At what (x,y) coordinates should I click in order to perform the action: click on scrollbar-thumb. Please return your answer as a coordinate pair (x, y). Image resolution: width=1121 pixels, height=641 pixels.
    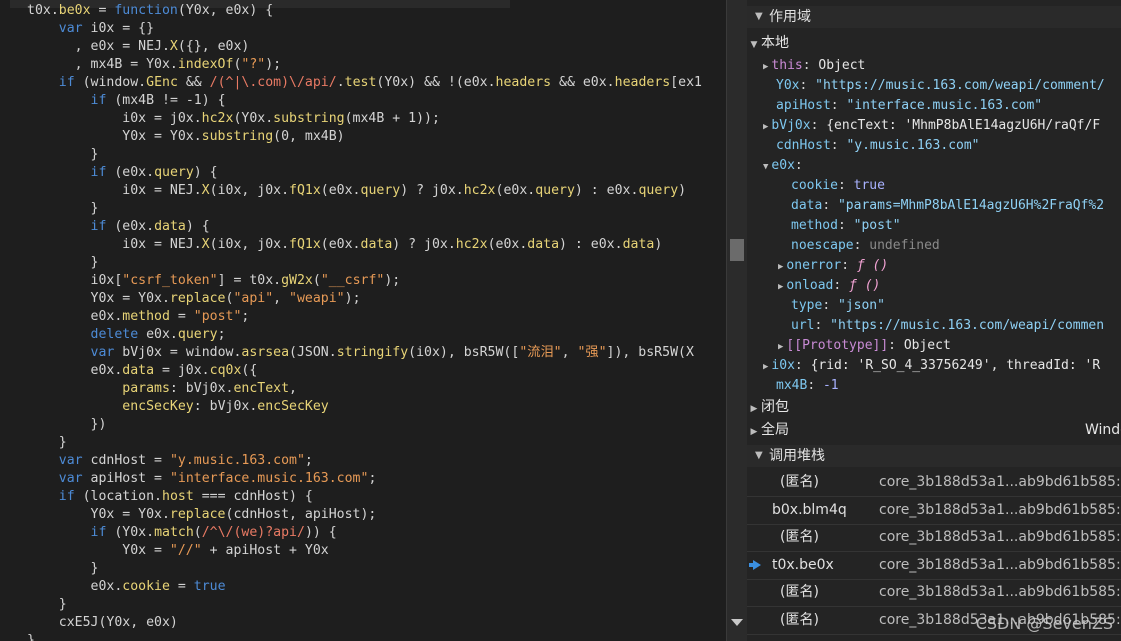
    Looking at the image, I should click on (737, 250).